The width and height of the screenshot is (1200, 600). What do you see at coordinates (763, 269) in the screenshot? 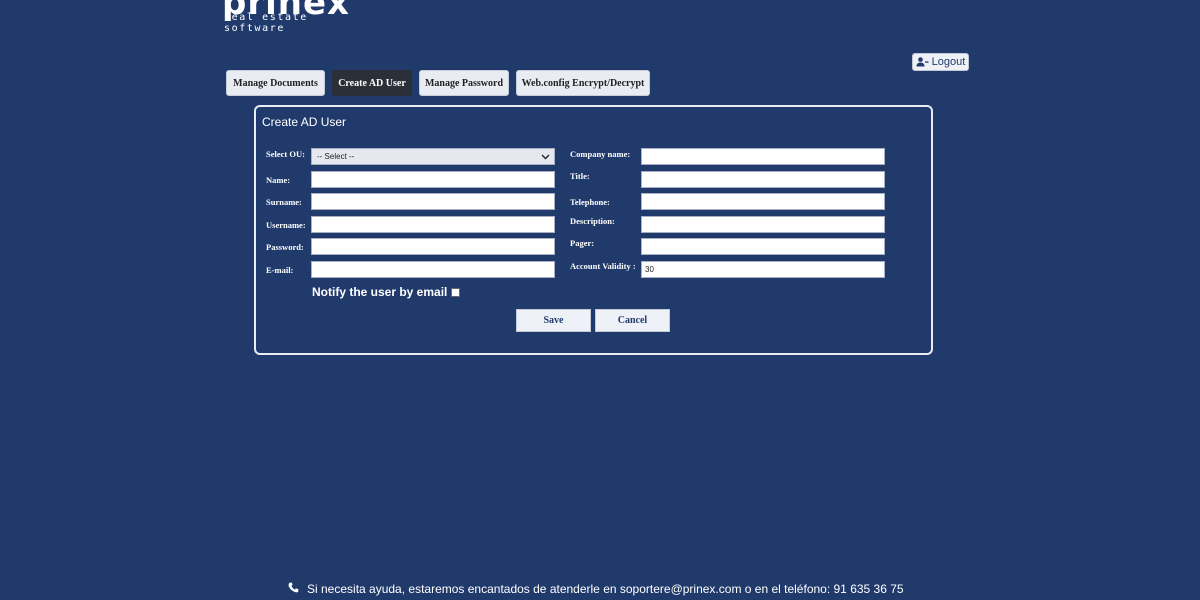
I see `validity-input` at bounding box center [763, 269].